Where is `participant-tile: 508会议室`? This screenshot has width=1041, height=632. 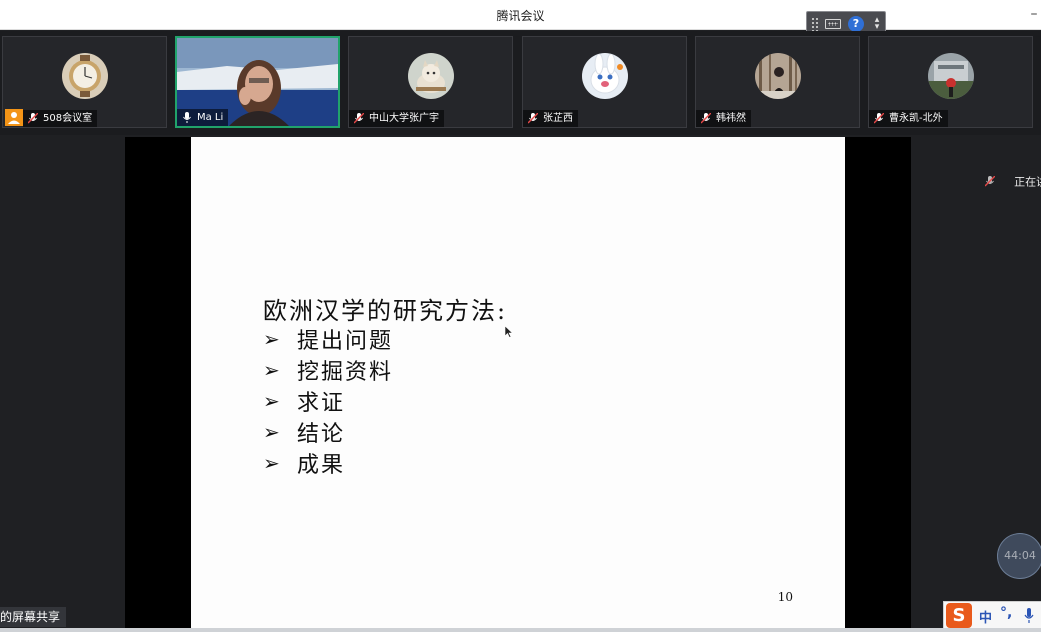
participant-tile: 508会议室 is located at coordinates (84, 82).